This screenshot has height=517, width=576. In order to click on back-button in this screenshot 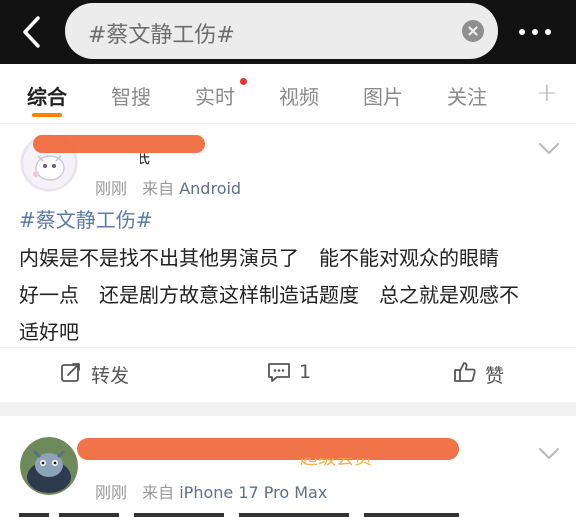, I will do `click(32, 32)`.